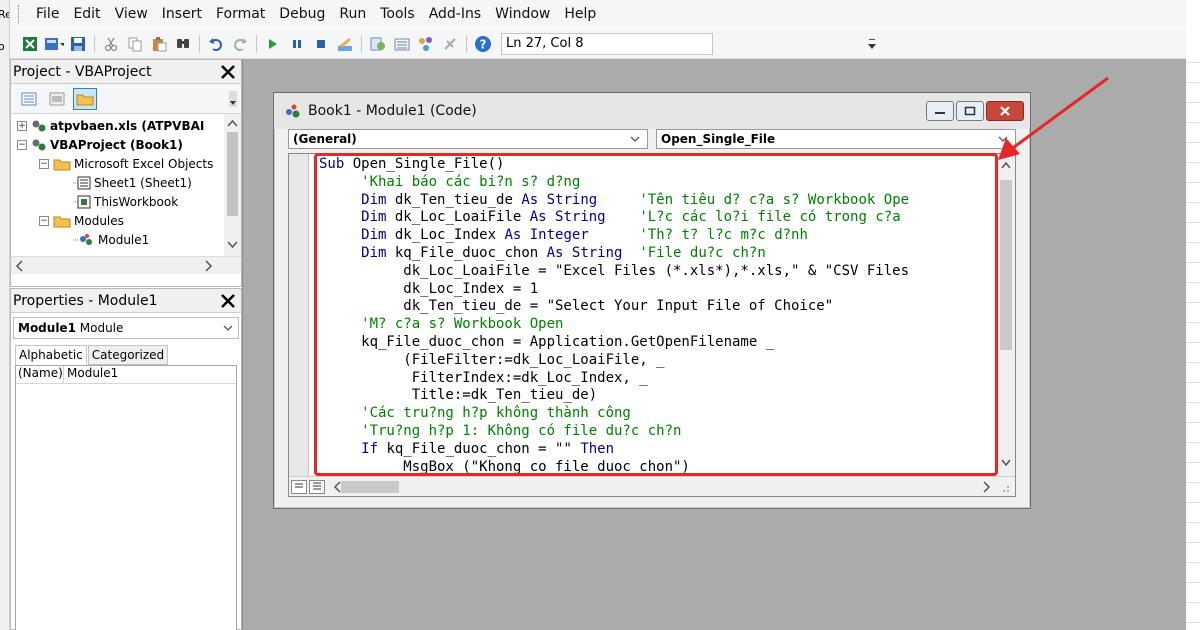 The image size is (1200, 630). Describe the element at coordinates (297, 44) in the screenshot. I see `break-icon` at that location.